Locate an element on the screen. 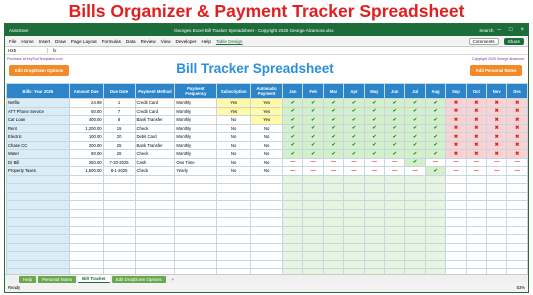  column-header: Due Date is located at coordinates (119, 91).